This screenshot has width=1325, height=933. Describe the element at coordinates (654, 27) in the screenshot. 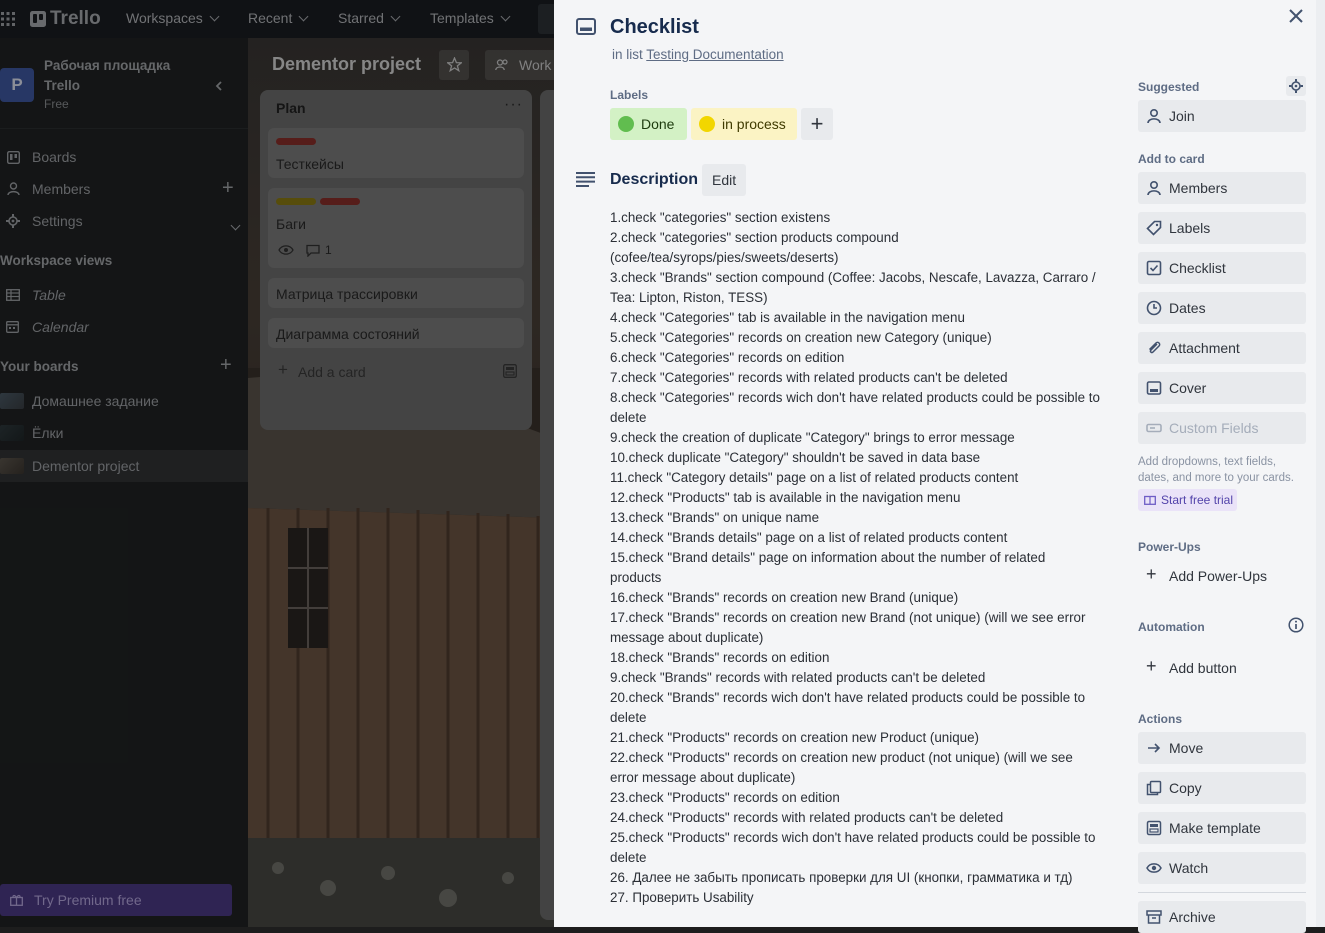

I see `card-title: Checklist` at that location.